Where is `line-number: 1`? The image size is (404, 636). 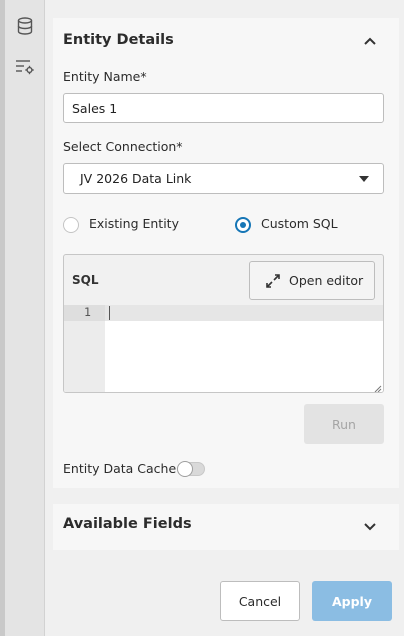 line-number: 1 is located at coordinates (87, 312).